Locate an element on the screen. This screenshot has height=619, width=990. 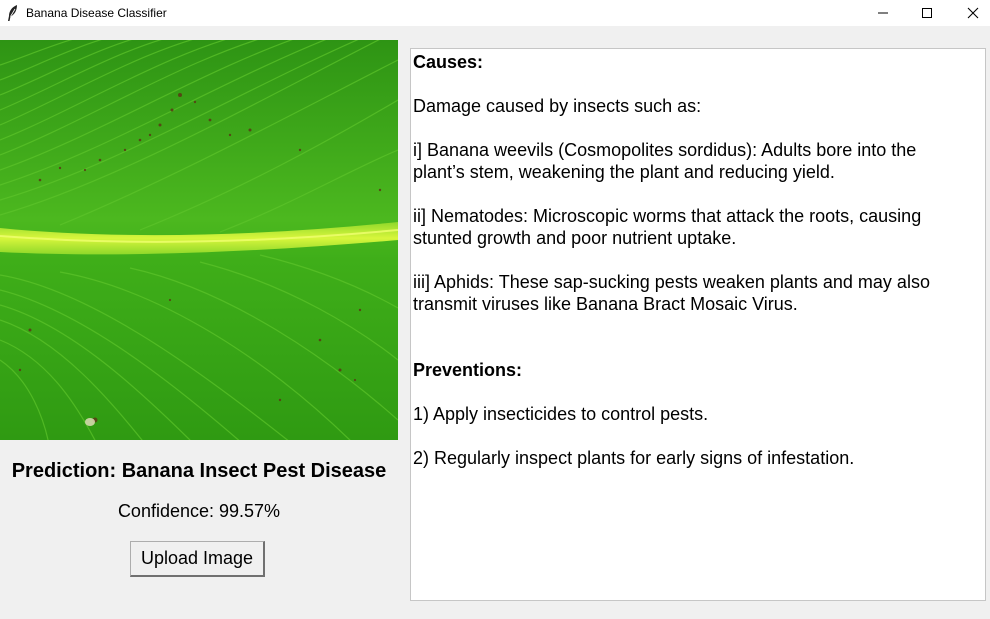
maximize-icon is located at coordinates (927, 13).